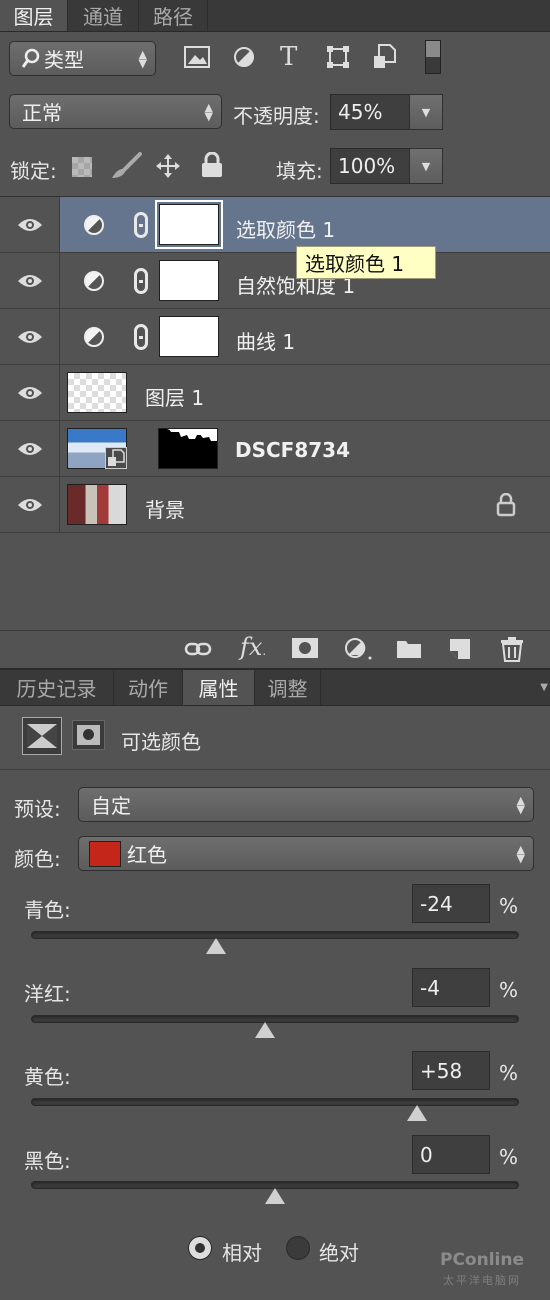 This screenshot has height=1300, width=550. What do you see at coordinates (409, 651) in the screenshot?
I see `folder-icon` at bounding box center [409, 651].